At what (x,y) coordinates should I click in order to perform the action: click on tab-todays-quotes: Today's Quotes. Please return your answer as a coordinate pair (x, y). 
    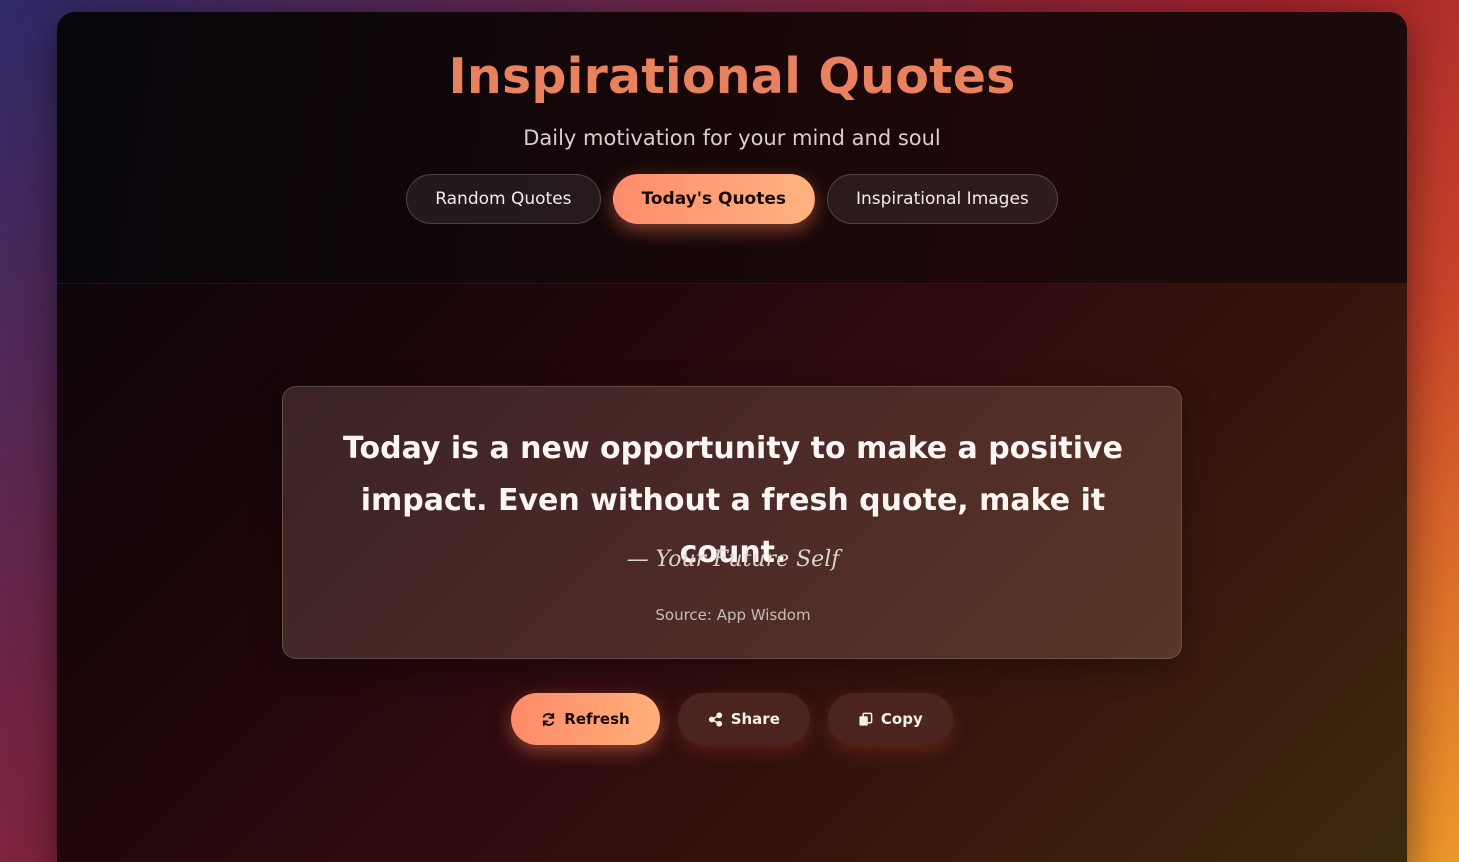
    Looking at the image, I should click on (713, 199).